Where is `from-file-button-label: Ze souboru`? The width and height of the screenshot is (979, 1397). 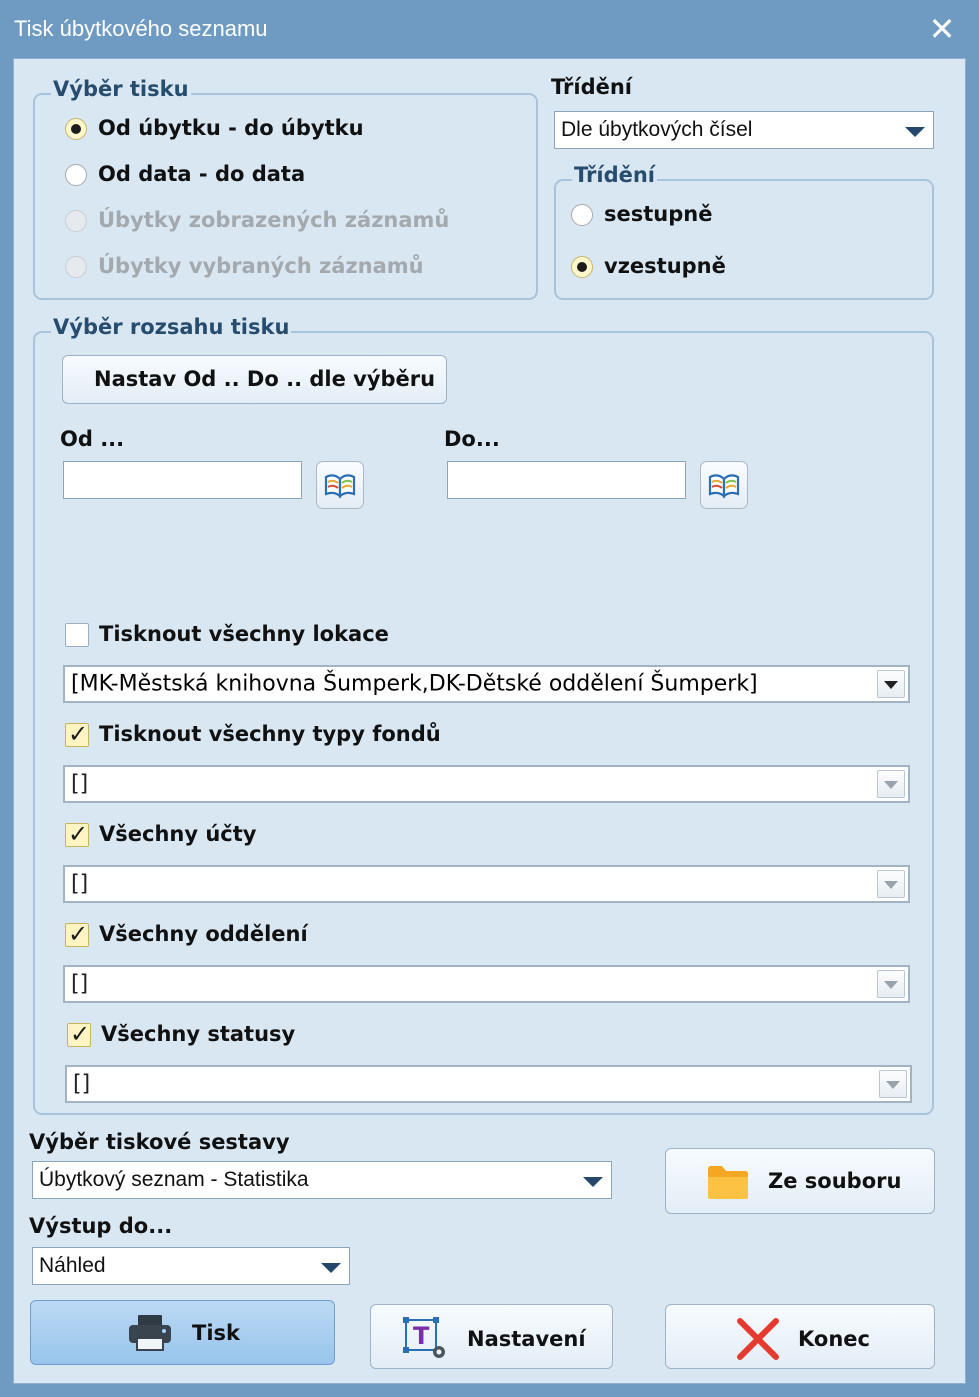 from-file-button-label: Ze souboru is located at coordinates (835, 1181).